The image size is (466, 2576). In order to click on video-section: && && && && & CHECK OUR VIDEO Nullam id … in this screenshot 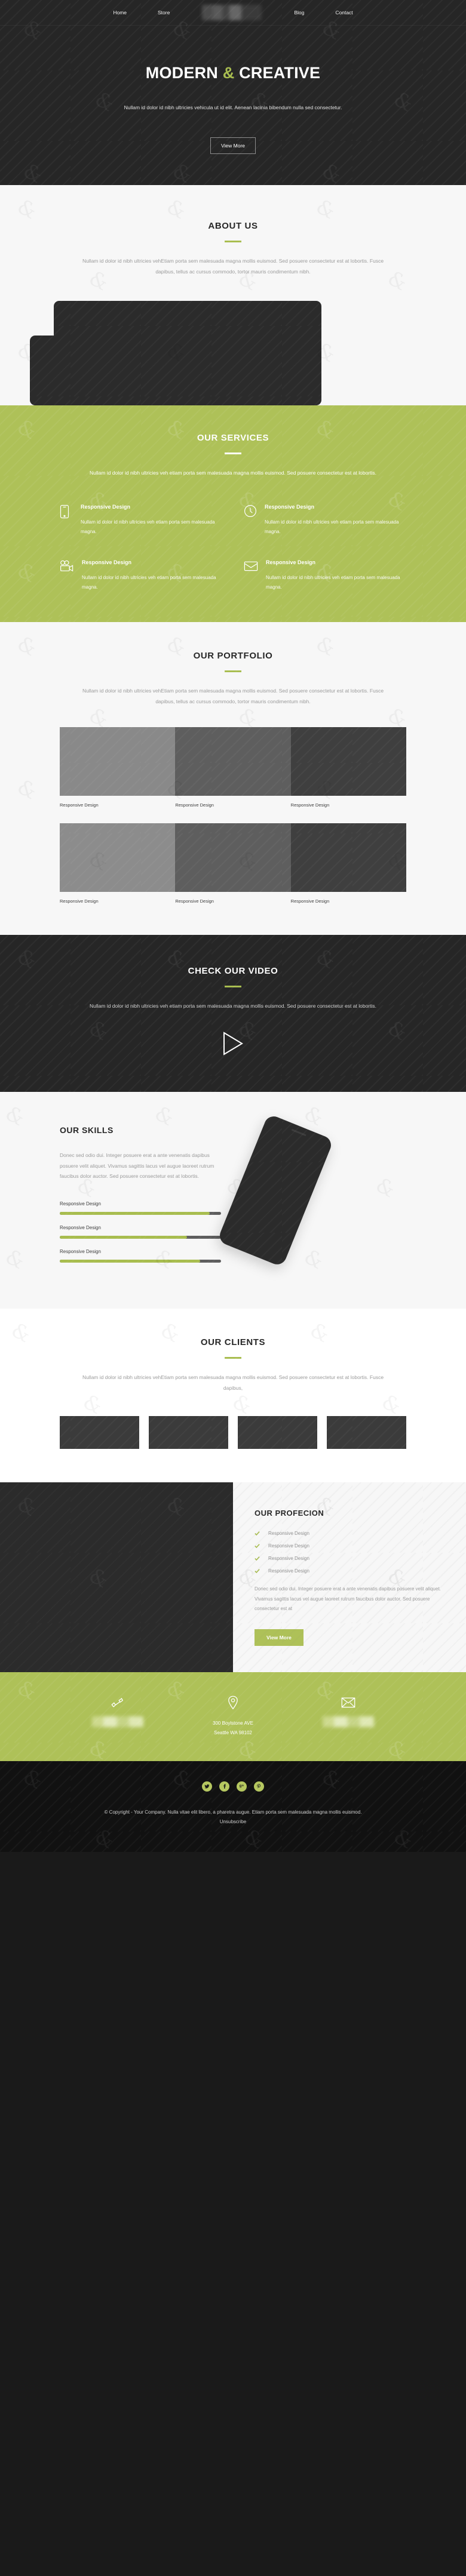, I will do `click(233, 1025)`.